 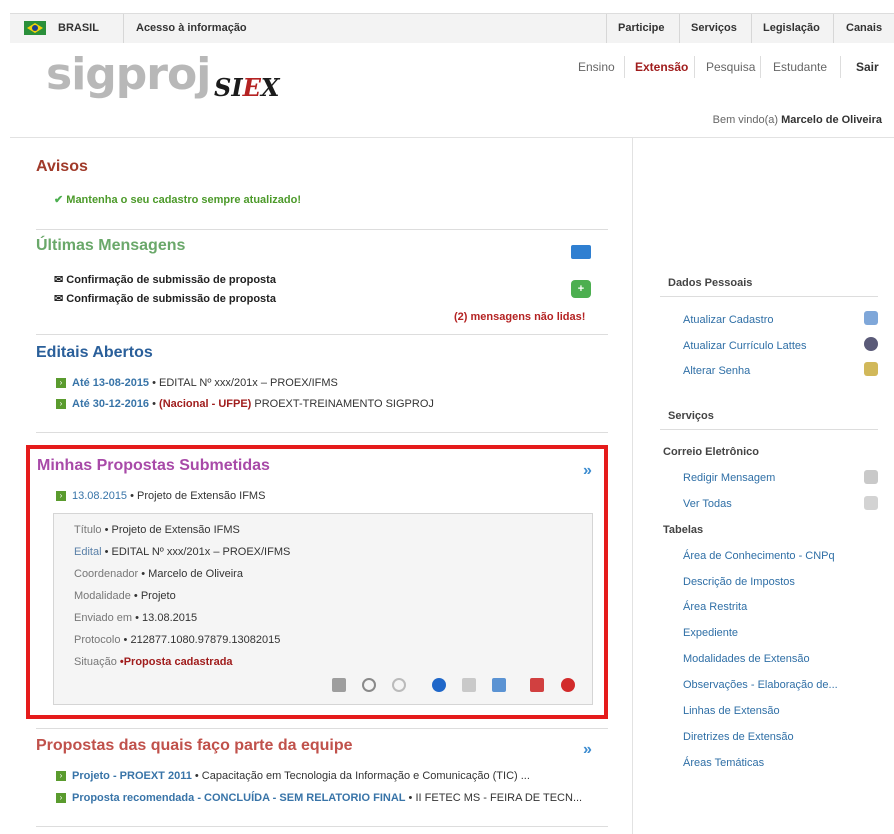 What do you see at coordinates (714, 28) in the screenshot?
I see `servicos-link: Serviços` at bounding box center [714, 28].